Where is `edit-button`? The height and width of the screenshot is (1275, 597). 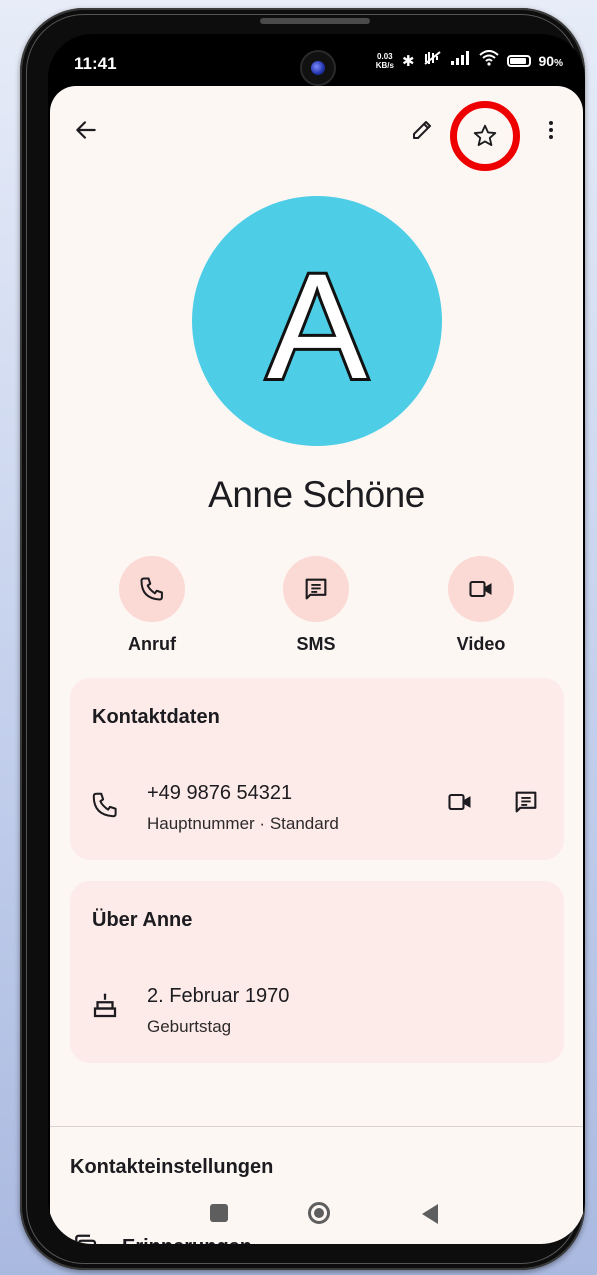
edit-button is located at coordinates (422, 130).